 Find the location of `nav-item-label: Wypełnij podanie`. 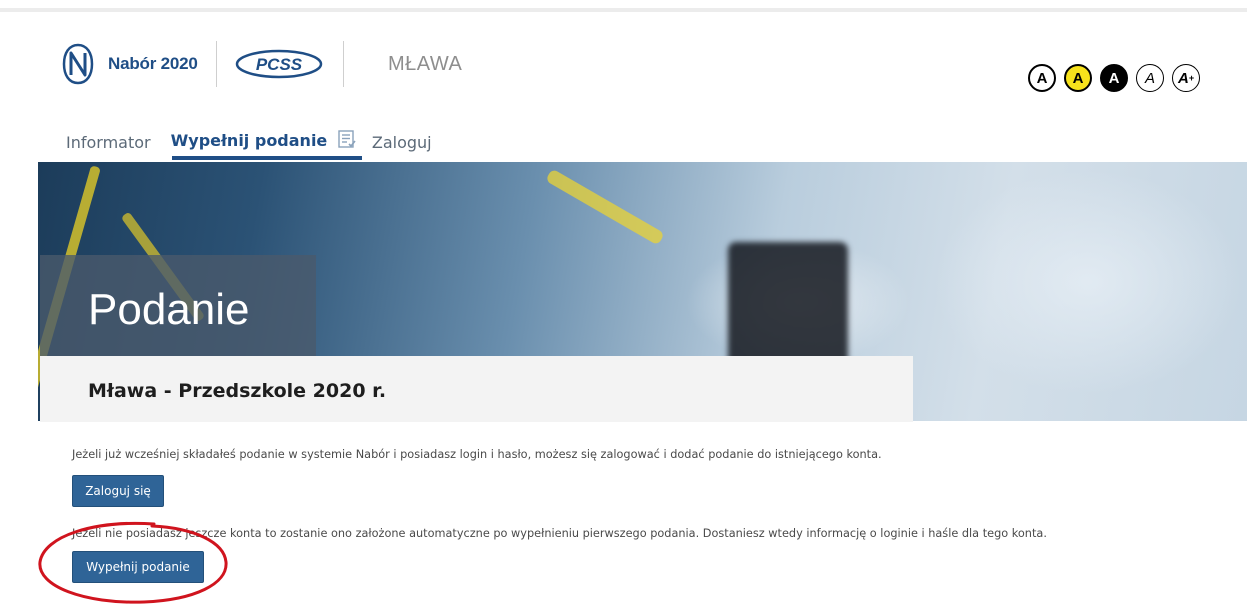

nav-item-label: Wypełnij podanie is located at coordinates (249, 140).